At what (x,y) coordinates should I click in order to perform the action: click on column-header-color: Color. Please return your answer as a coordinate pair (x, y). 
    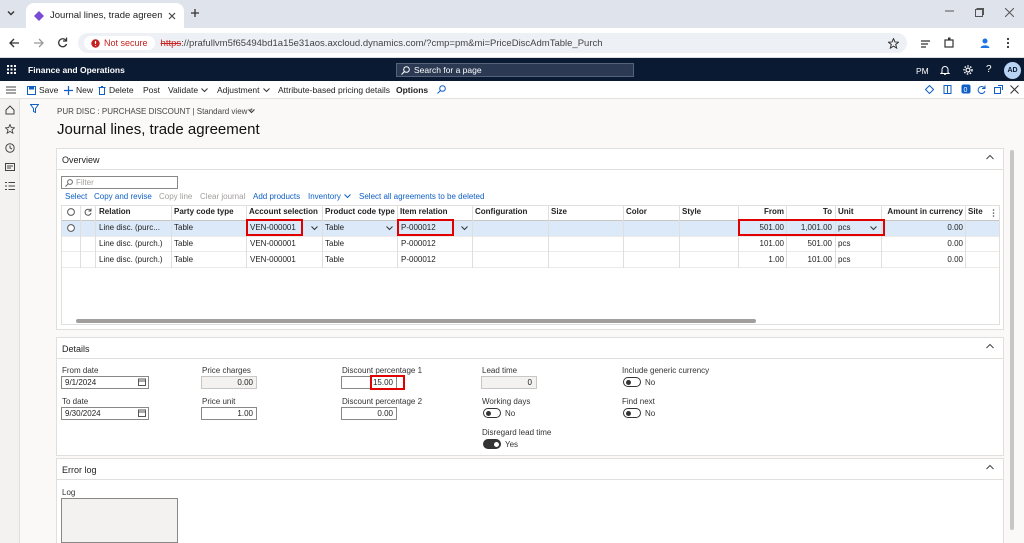
    Looking at the image, I should click on (636, 213).